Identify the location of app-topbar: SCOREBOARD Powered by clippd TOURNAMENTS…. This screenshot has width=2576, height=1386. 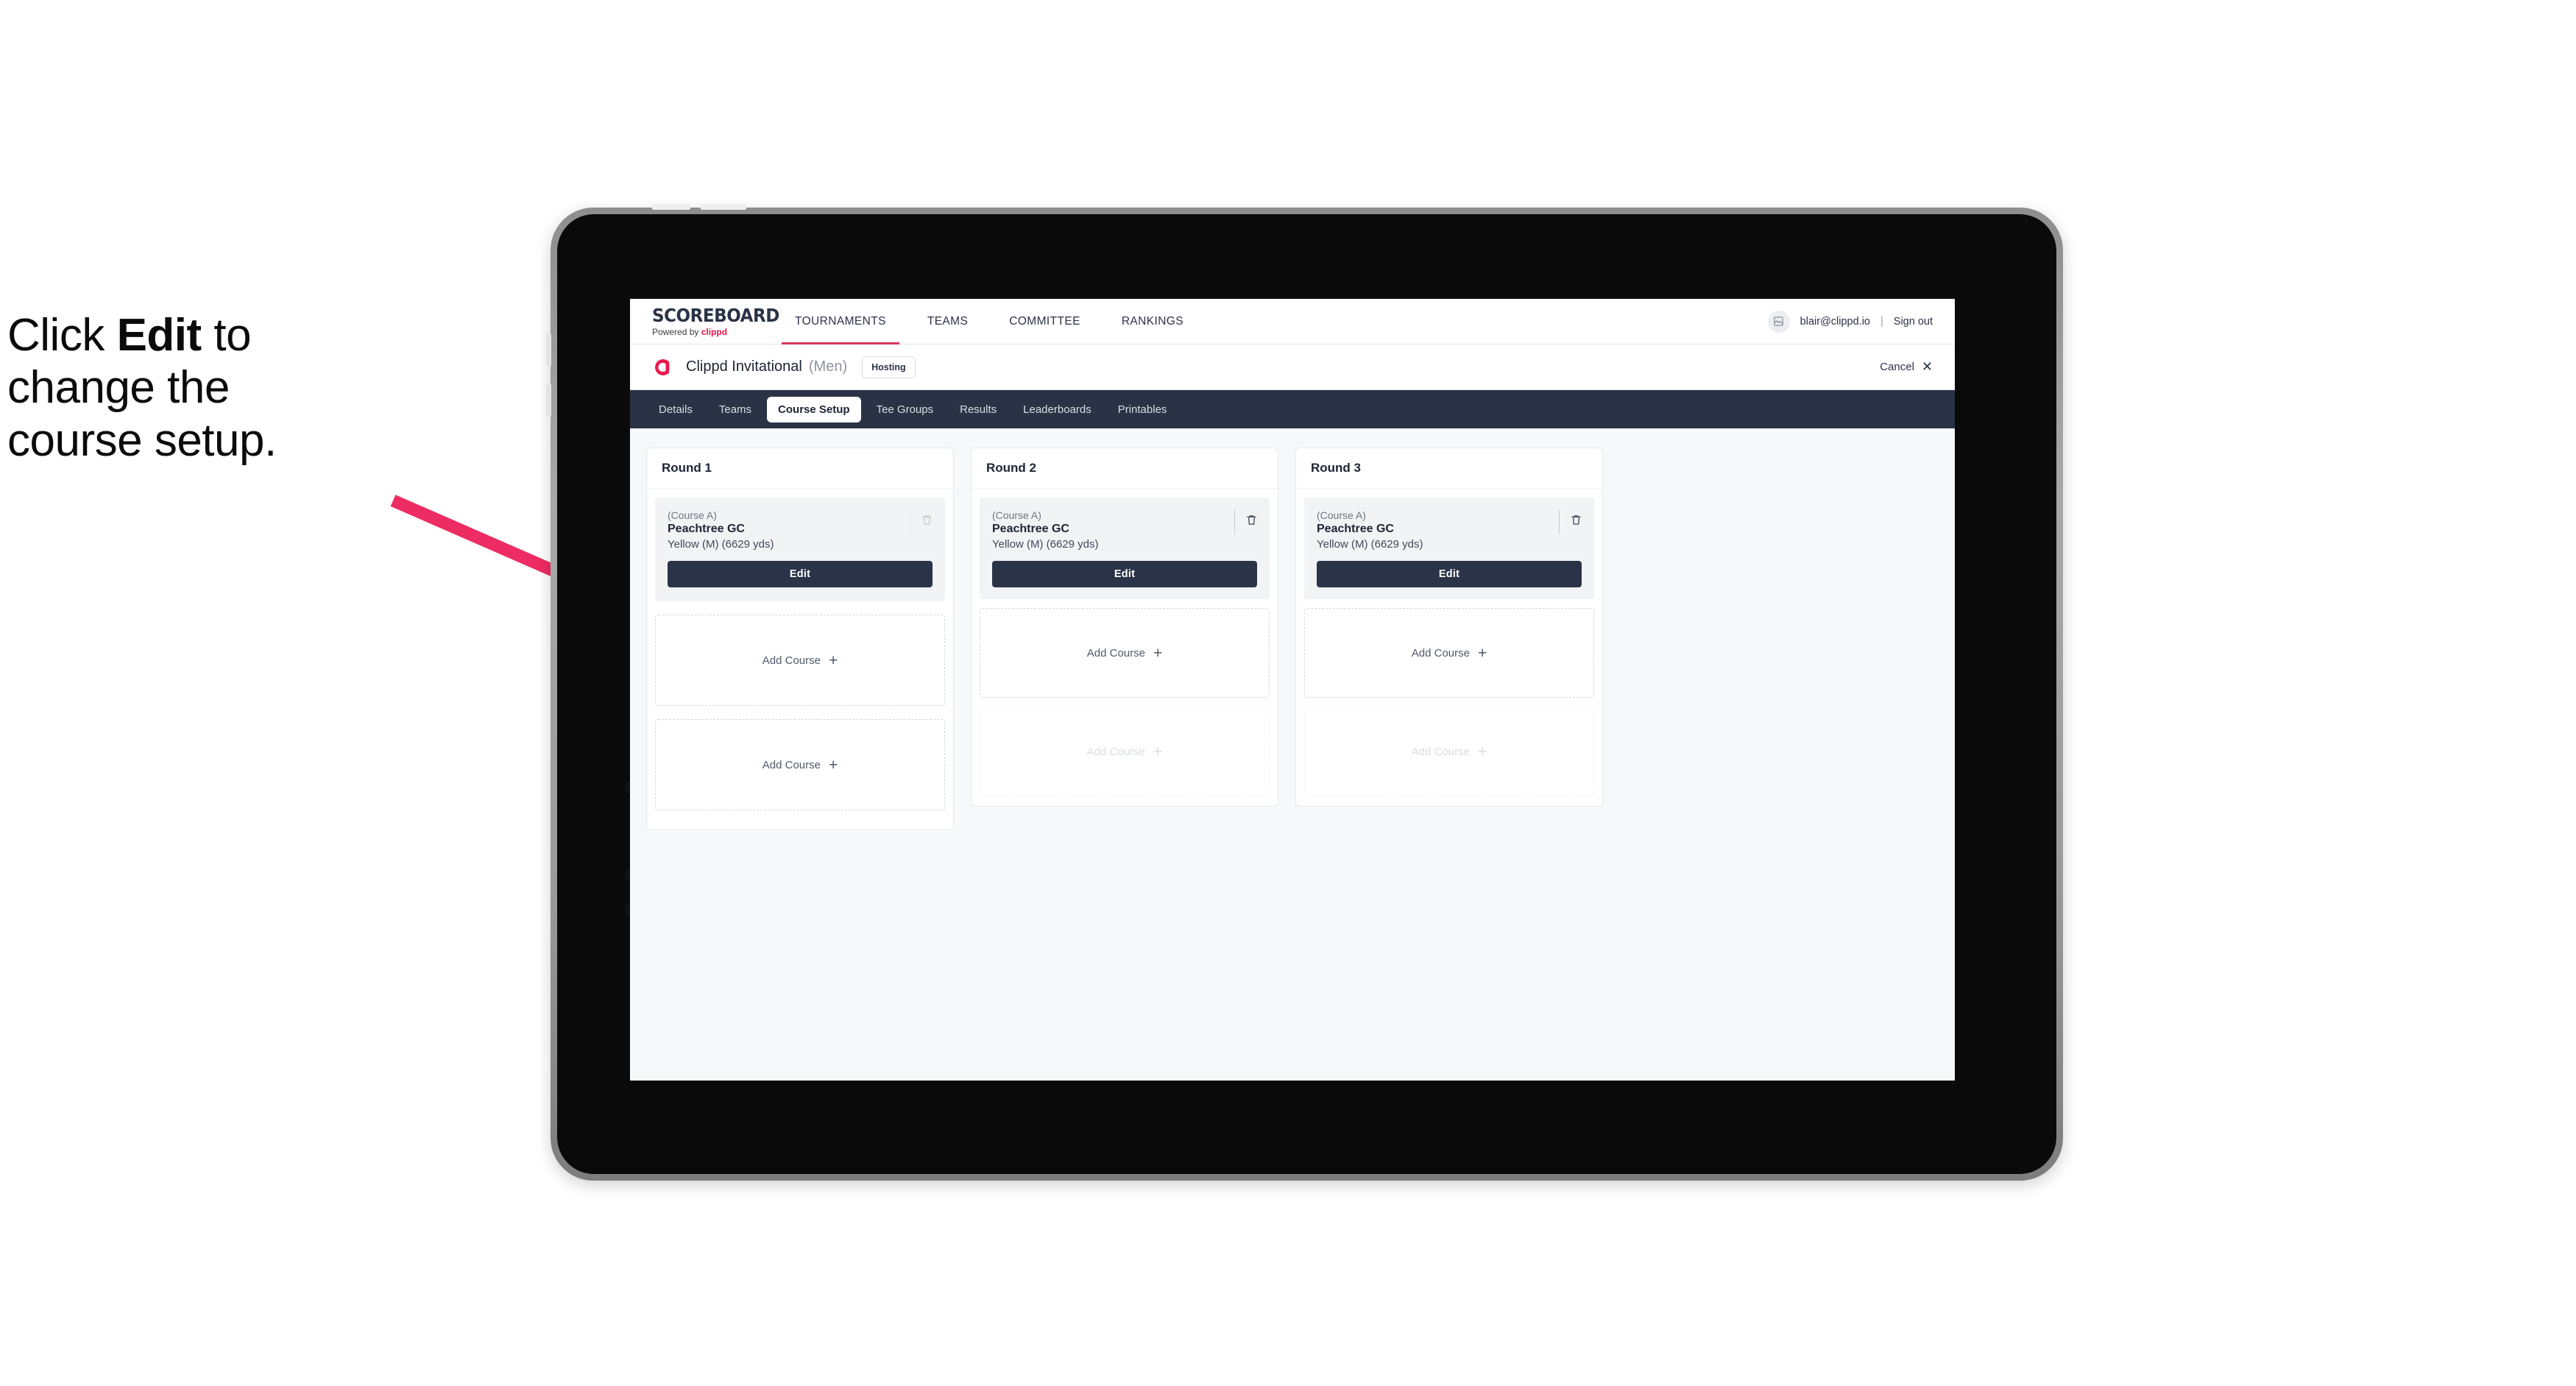
(1292, 321).